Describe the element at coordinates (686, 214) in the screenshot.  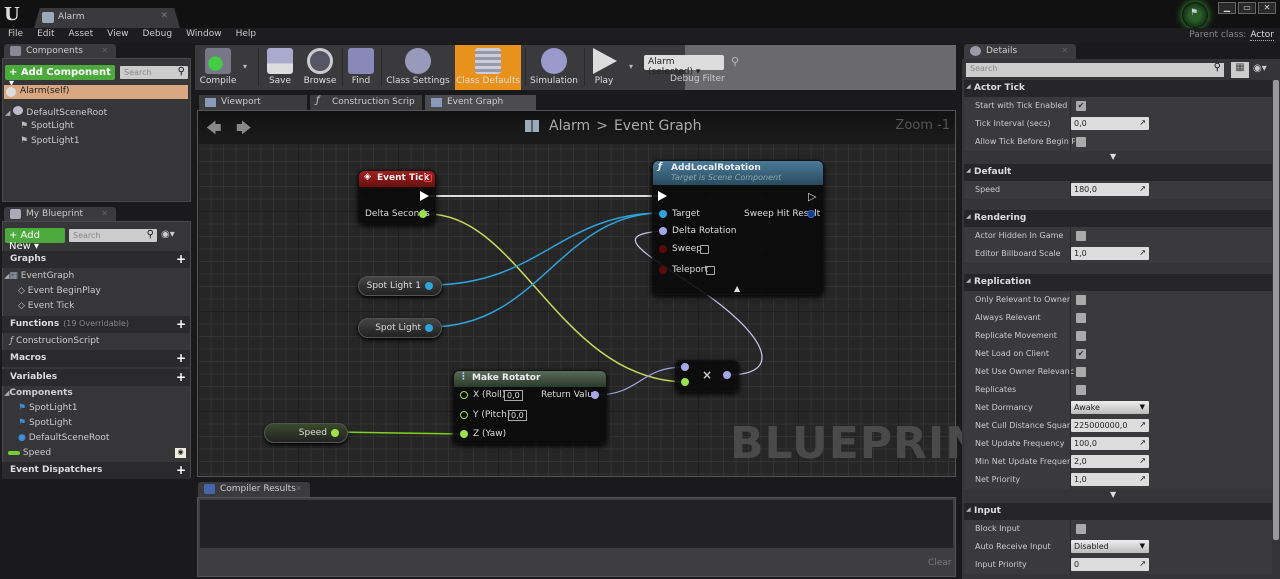
I see `pin-label: Target` at that location.